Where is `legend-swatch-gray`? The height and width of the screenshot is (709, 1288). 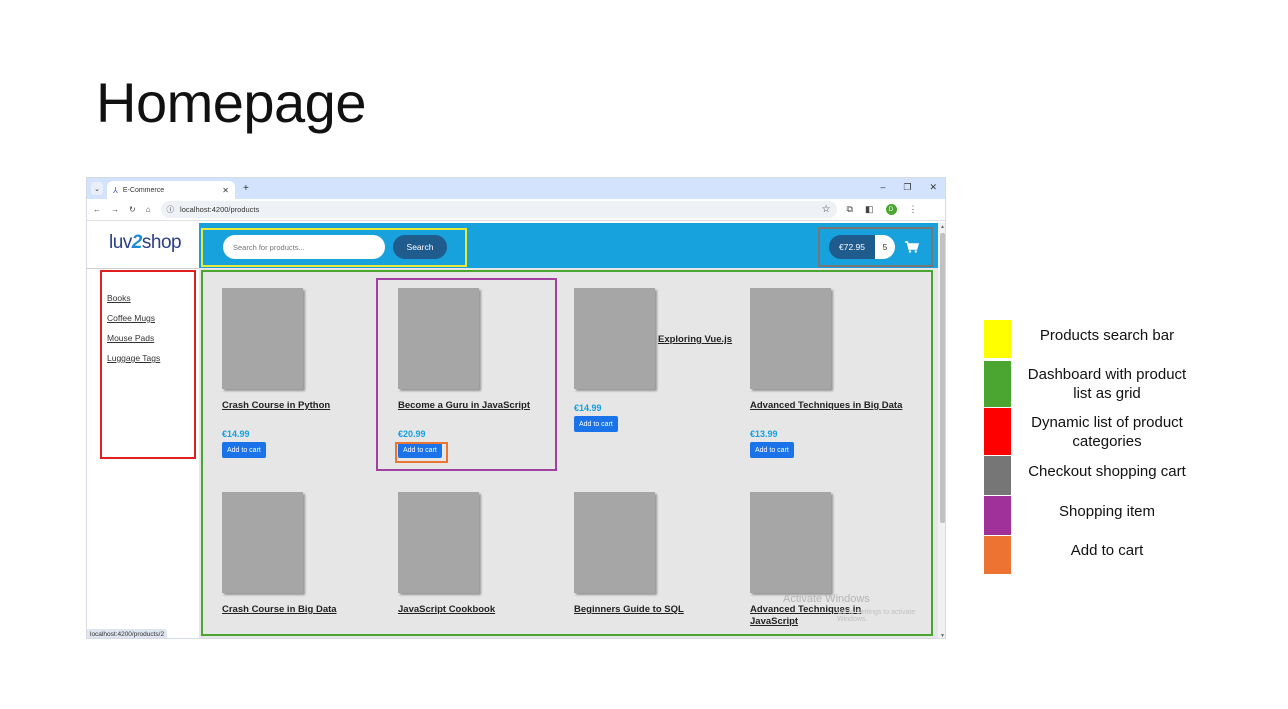
legend-swatch-gray is located at coordinates (997, 475).